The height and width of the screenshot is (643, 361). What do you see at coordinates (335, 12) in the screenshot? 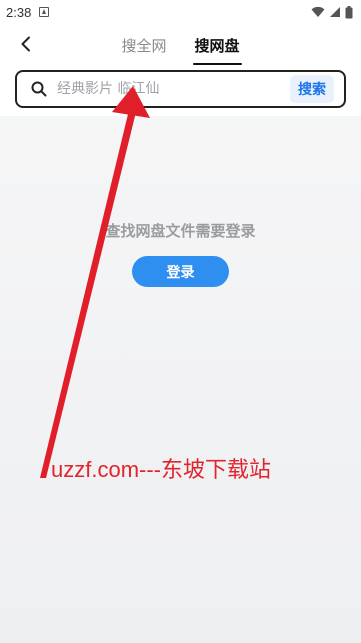
I see `signal-icon` at bounding box center [335, 12].